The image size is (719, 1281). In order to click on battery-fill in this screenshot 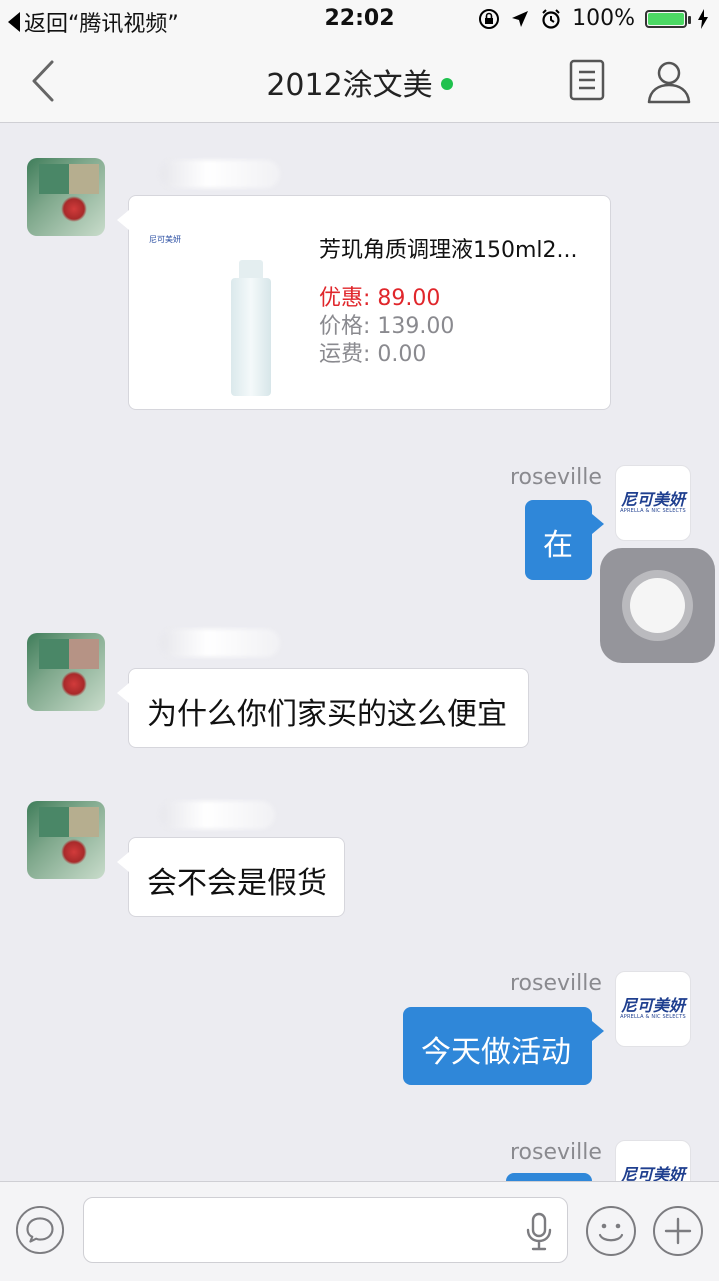, I will do `click(666, 18)`.